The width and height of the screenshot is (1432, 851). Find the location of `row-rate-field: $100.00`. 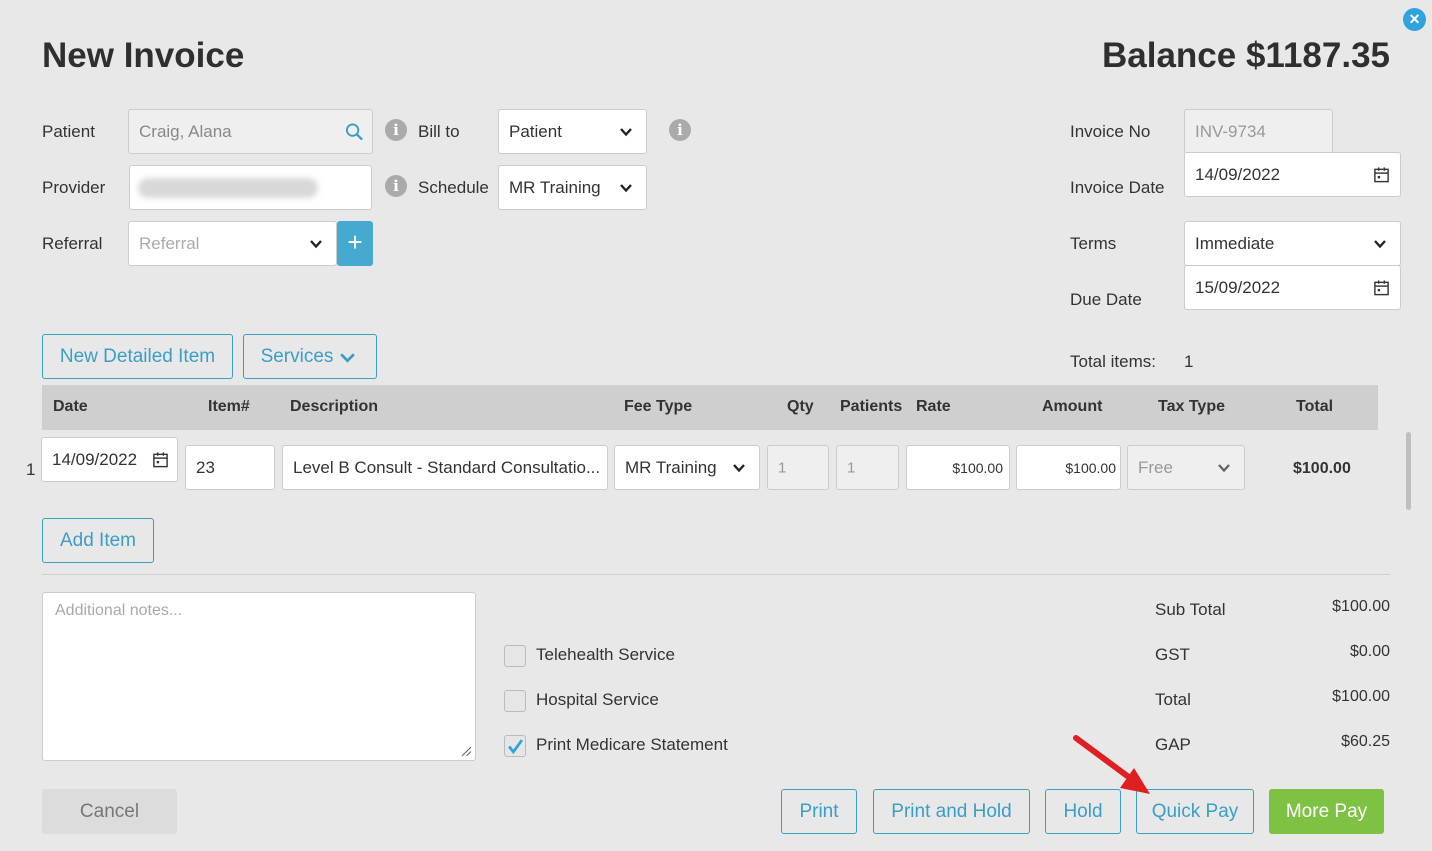

row-rate-field: $100.00 is located at coordinates (958, 467).